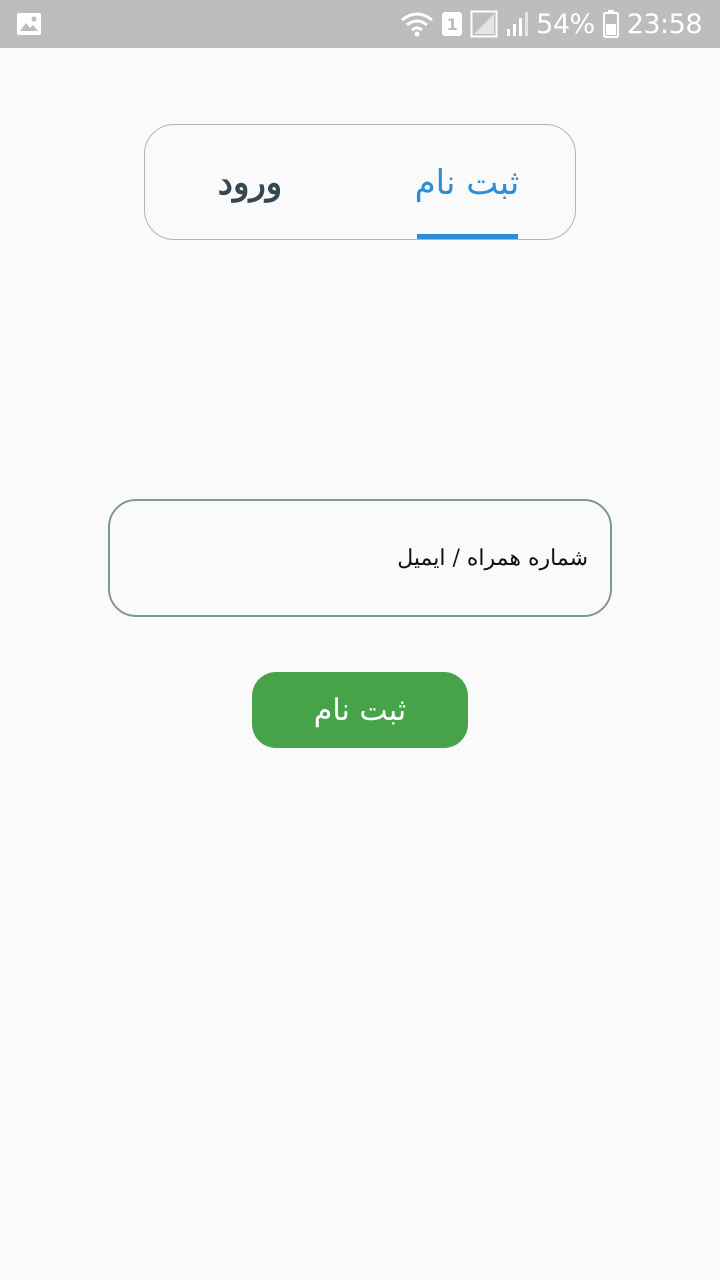 This screenshot has height=1280, width=720. I want to click on clock: 23:58, so click(664, 24).